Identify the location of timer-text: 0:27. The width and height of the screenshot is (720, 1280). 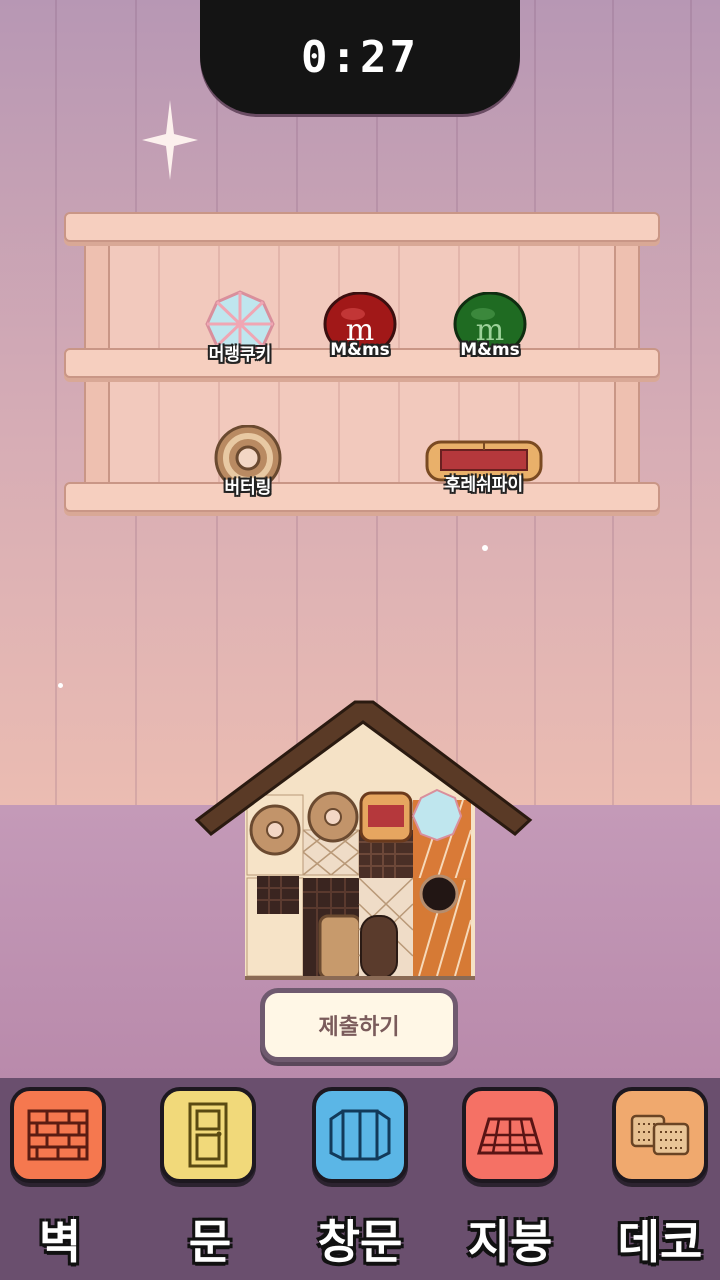
(360, 57).